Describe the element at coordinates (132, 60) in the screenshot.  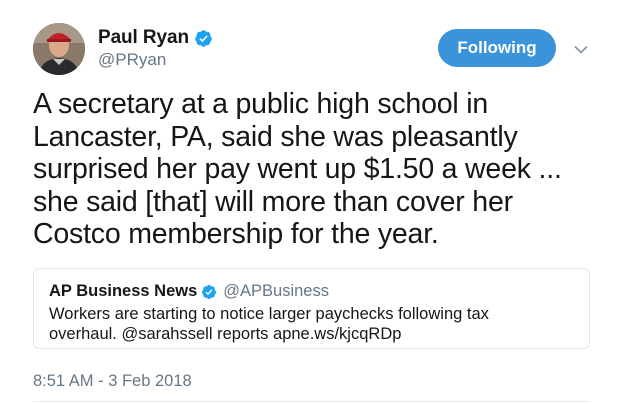
I see `author-handle: @PRyan` at that location.